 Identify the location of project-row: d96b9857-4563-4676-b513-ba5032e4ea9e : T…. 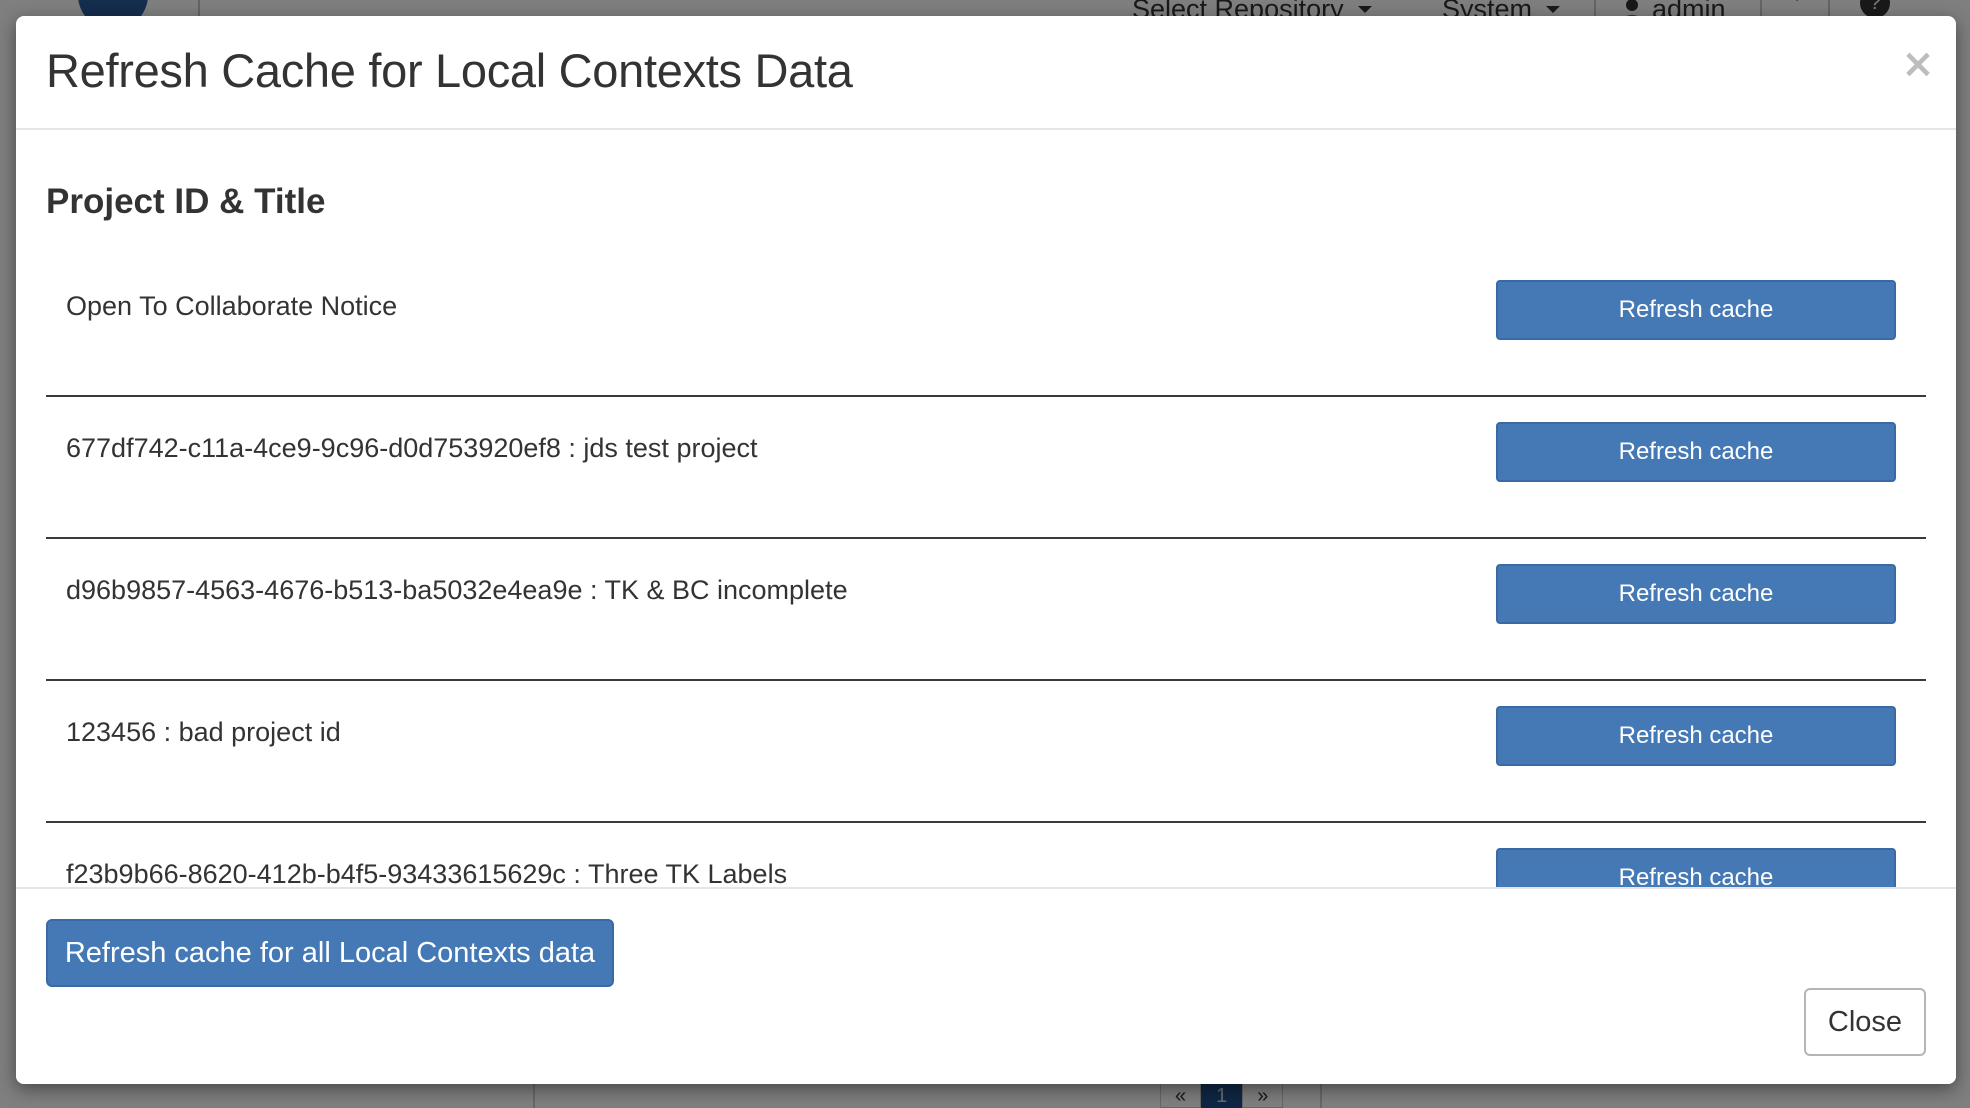
(986, 610).